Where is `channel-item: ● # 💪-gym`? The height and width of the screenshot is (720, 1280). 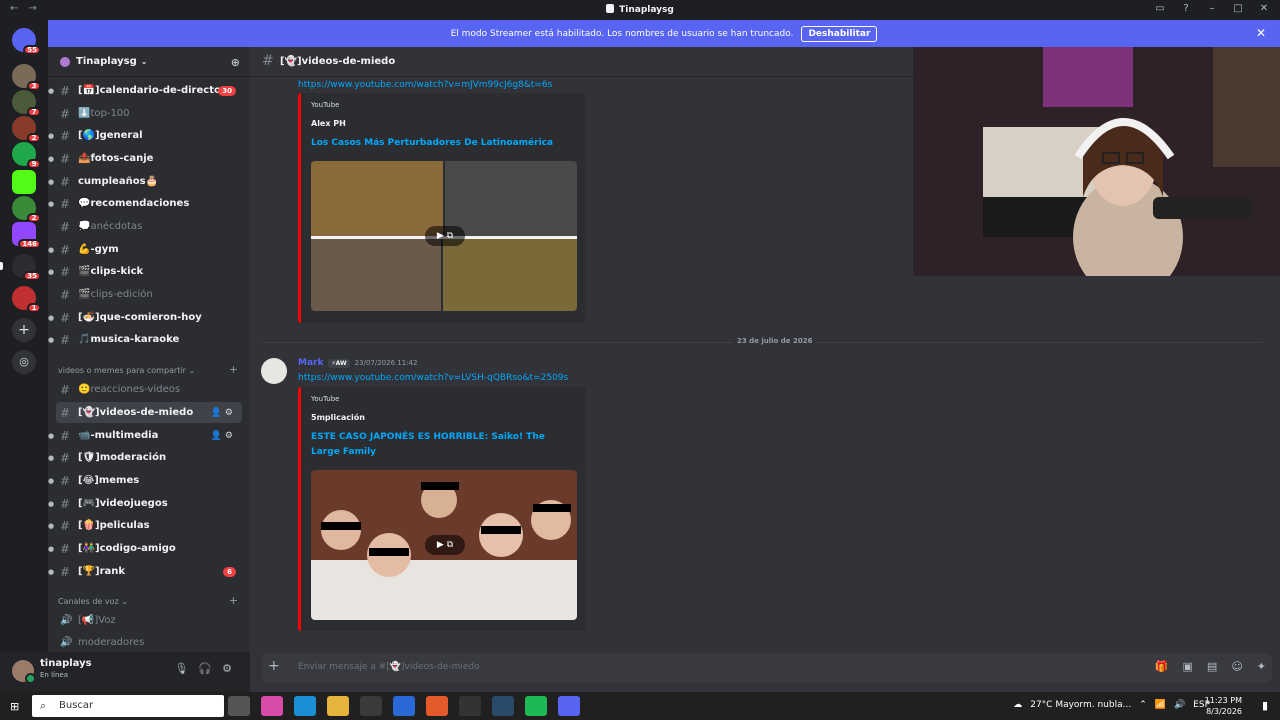
channel-item: ● # 💪-gym is located at coordinates (145, 249).